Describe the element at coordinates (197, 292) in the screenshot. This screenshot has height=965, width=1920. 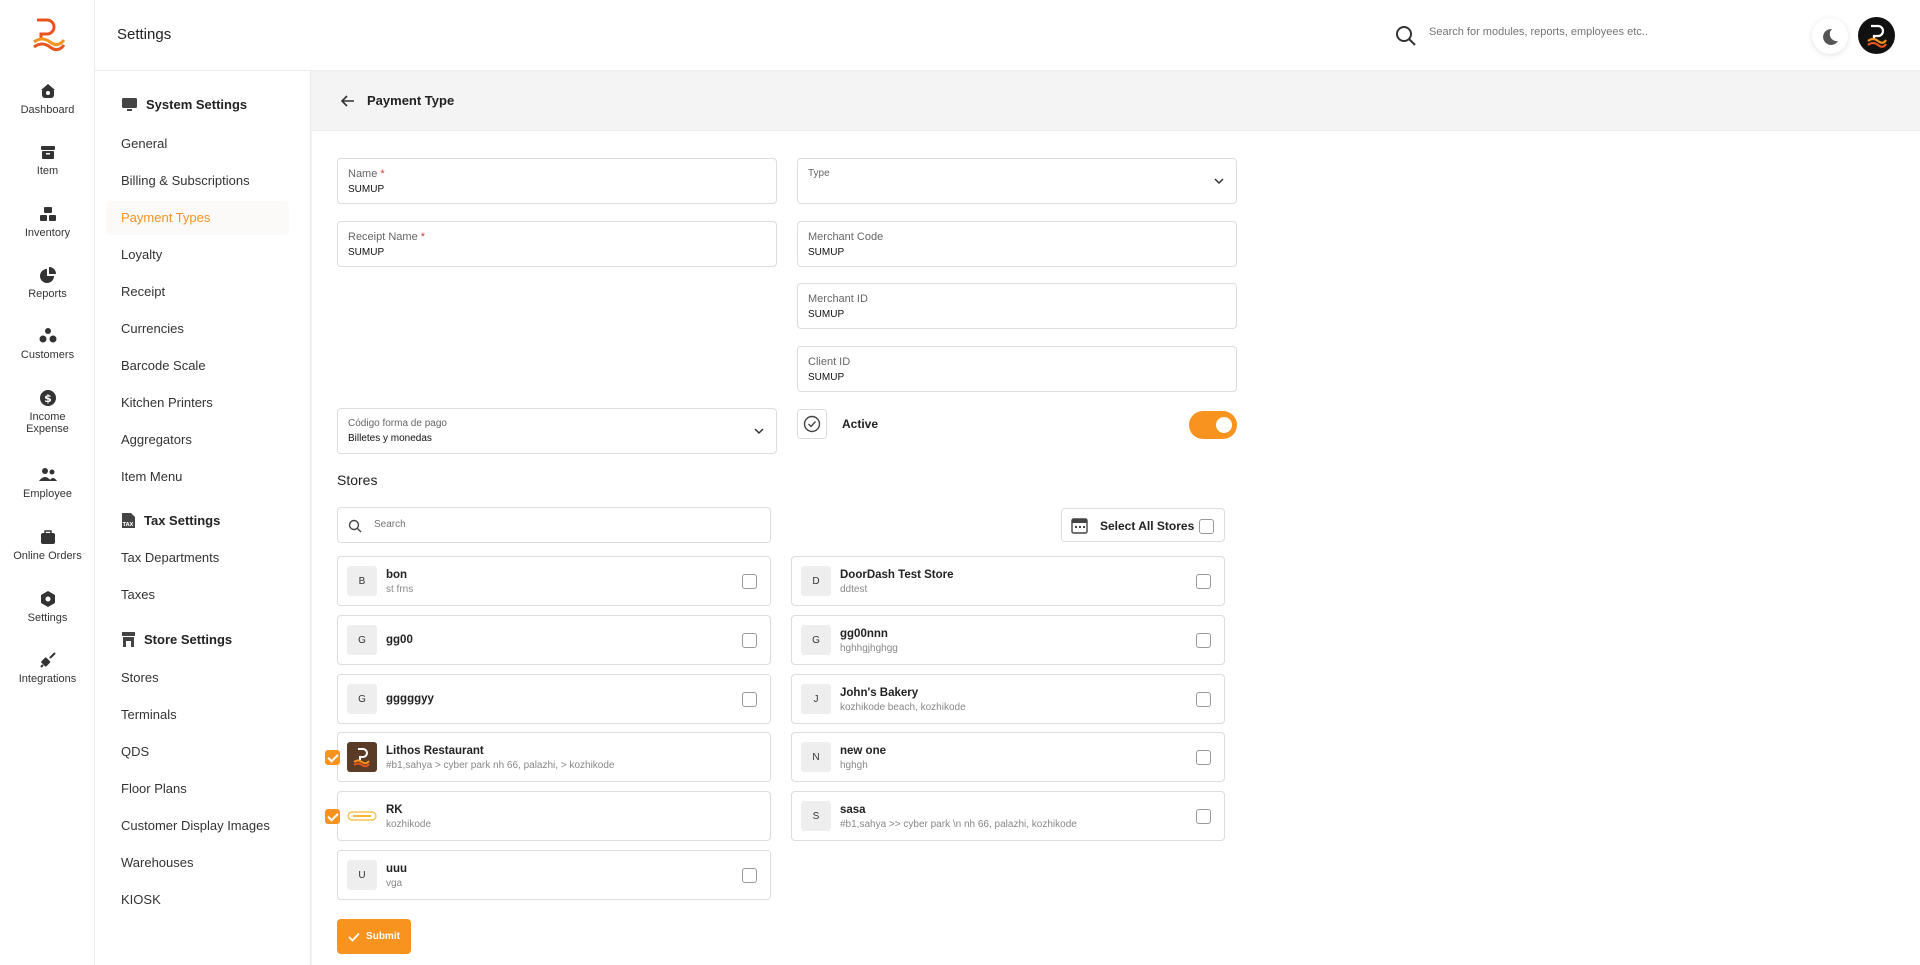
I see `menu-item-receipt: Receipt` at that location.